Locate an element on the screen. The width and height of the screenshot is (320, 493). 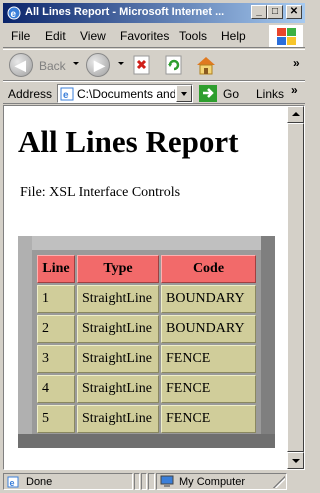
cell-line: 2 is located at coordinates (56, 329).